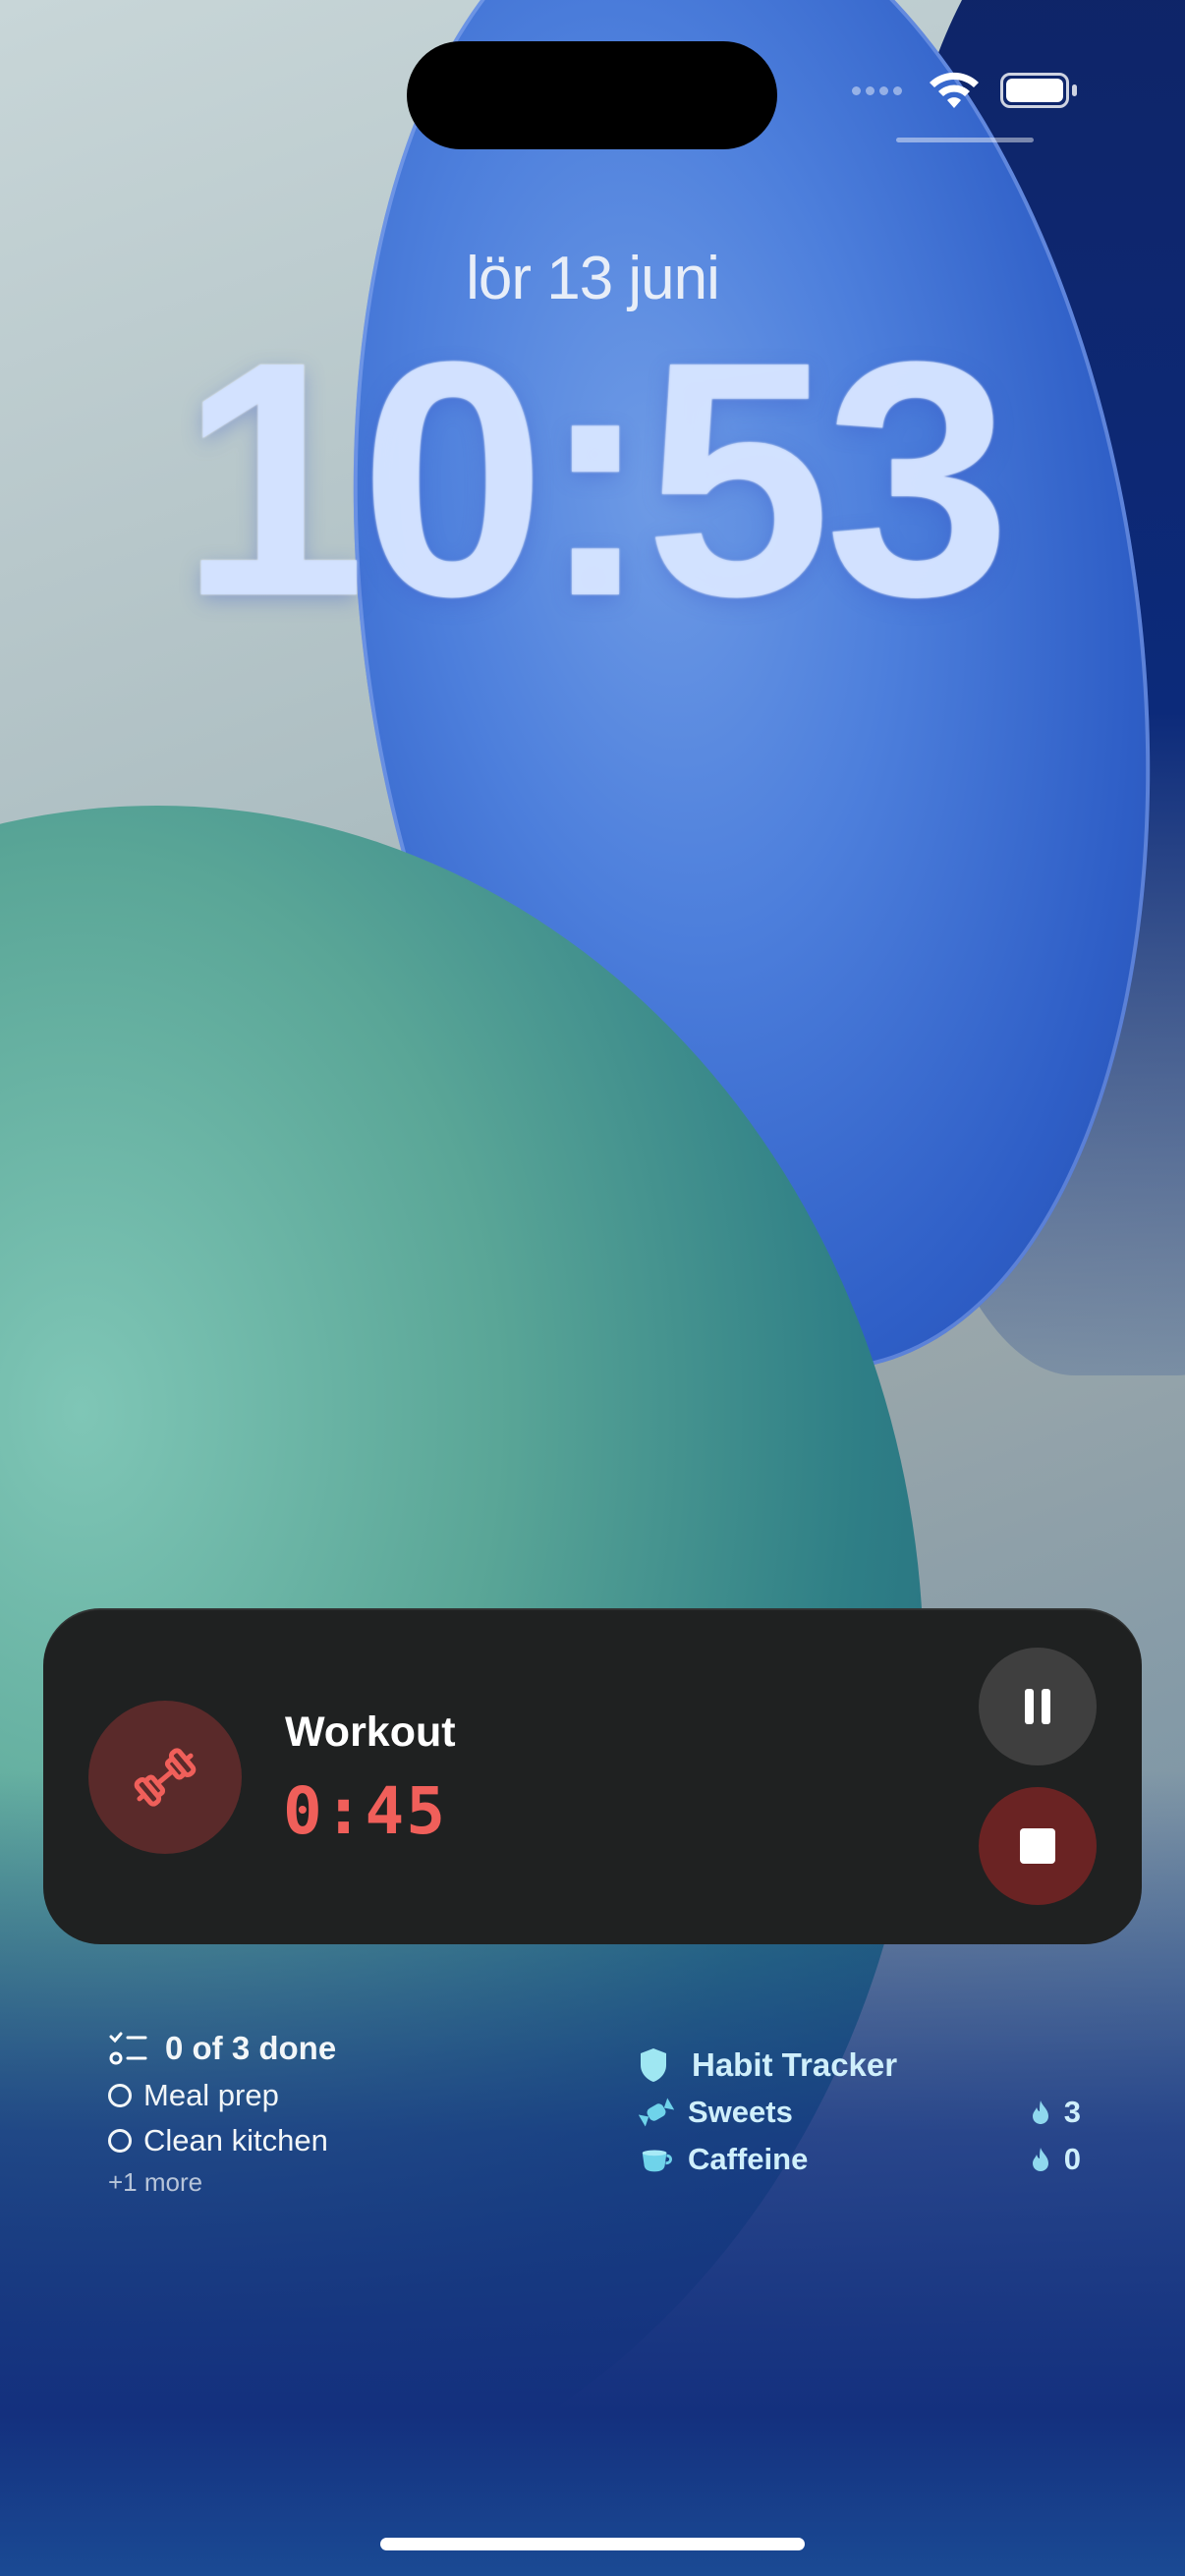 The width and height of the screenshot is (1185, 2576). Describe the element at coordinates (592, 95) in the screenshot. I see `dynamic-island` at that location.